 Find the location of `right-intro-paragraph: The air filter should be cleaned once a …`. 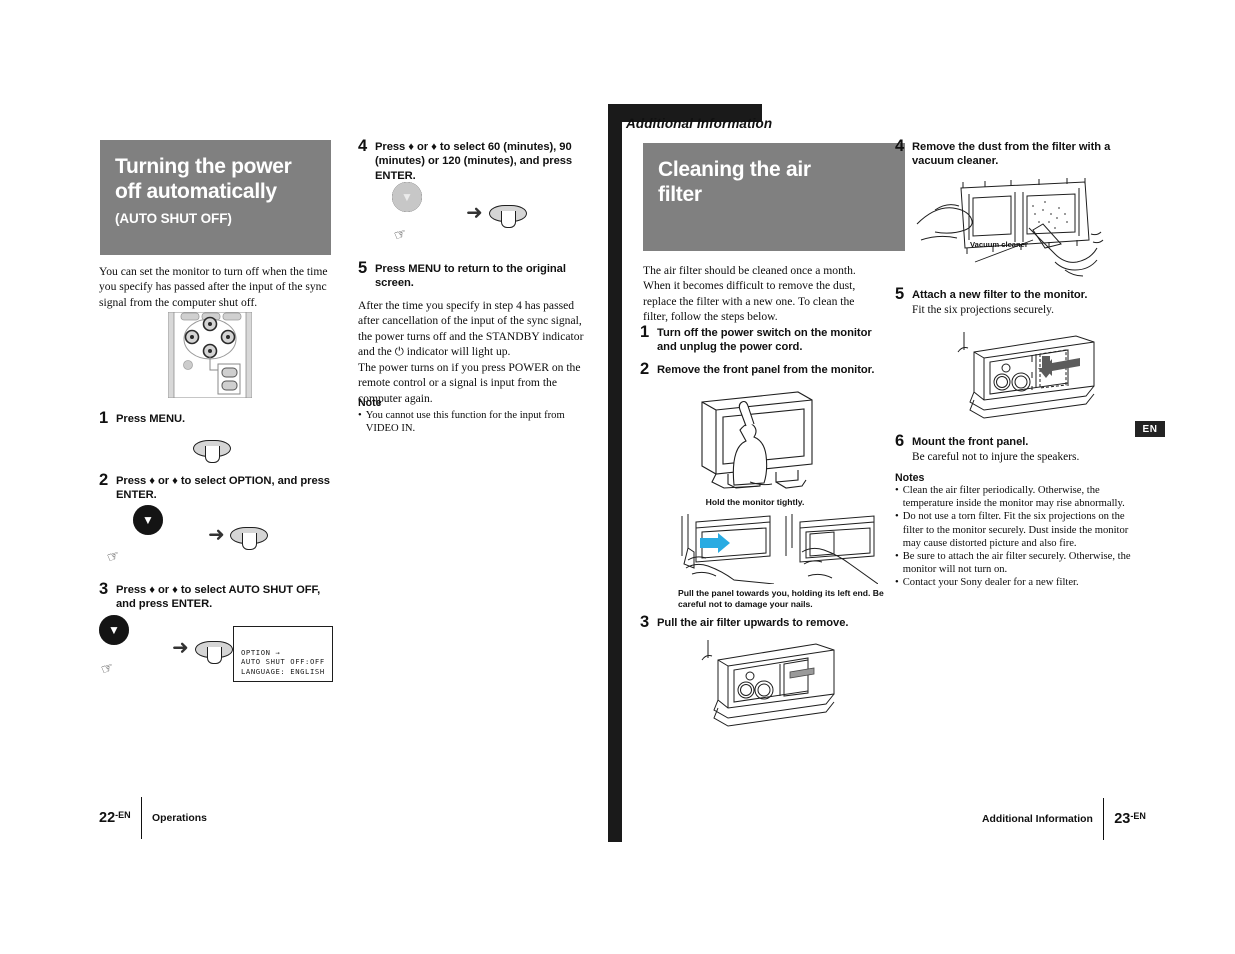

right-intro-paragraph: The air filter should be cleaned once a … is located at coordinates (749, 294).